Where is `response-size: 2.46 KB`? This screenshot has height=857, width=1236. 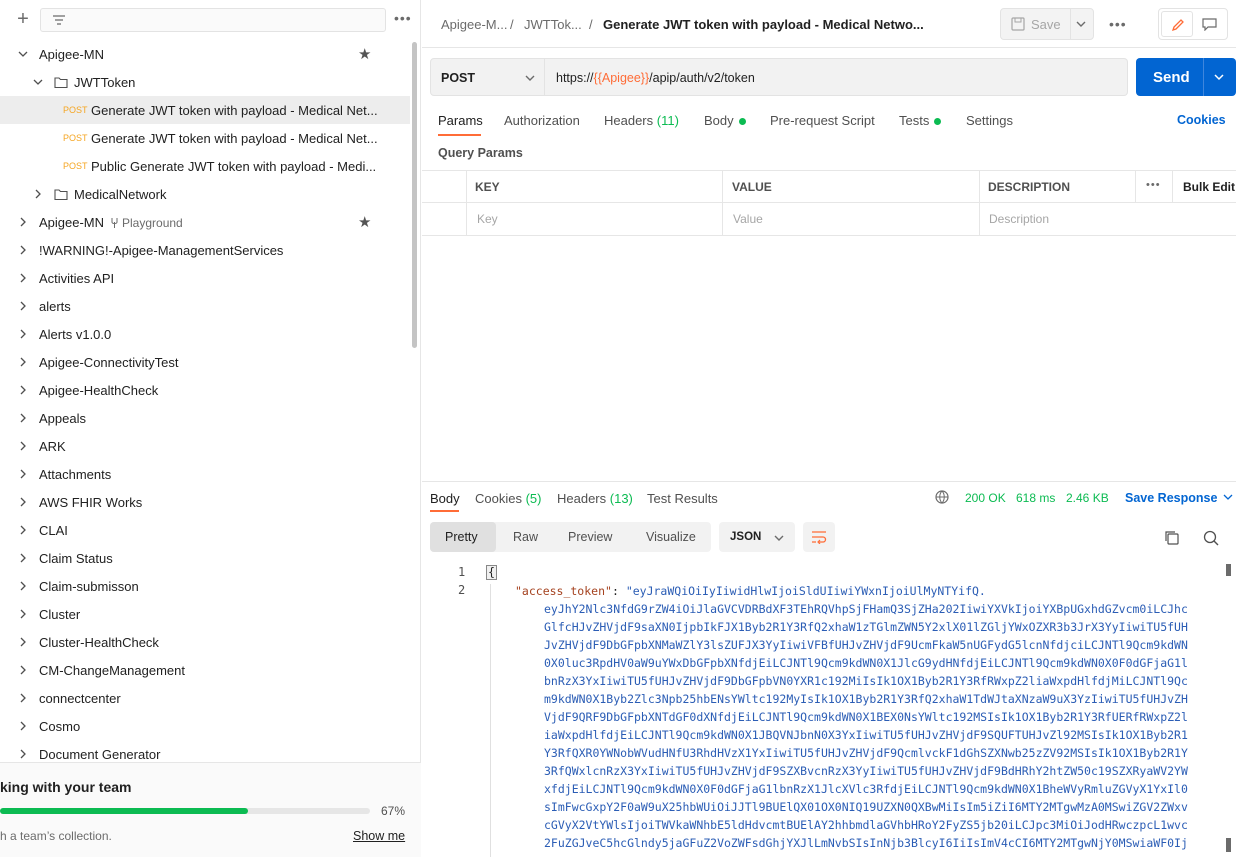 response-size: 2.46 KB is located at coordinates (1087, 498).